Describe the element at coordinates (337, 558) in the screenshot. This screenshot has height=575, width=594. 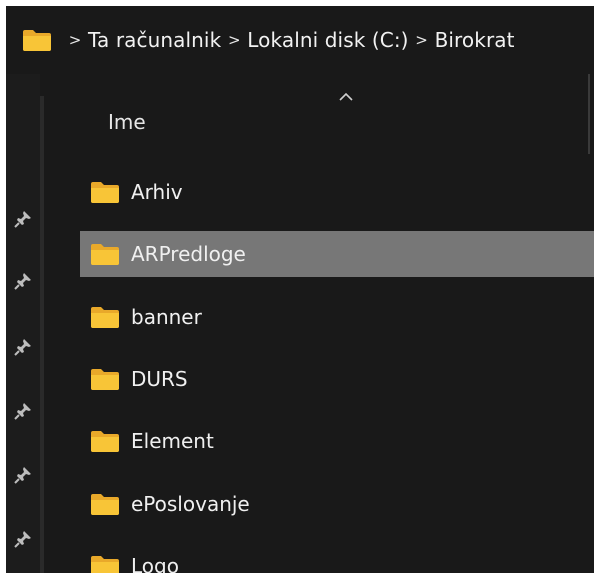
I see `list-item: Logo` at that location.